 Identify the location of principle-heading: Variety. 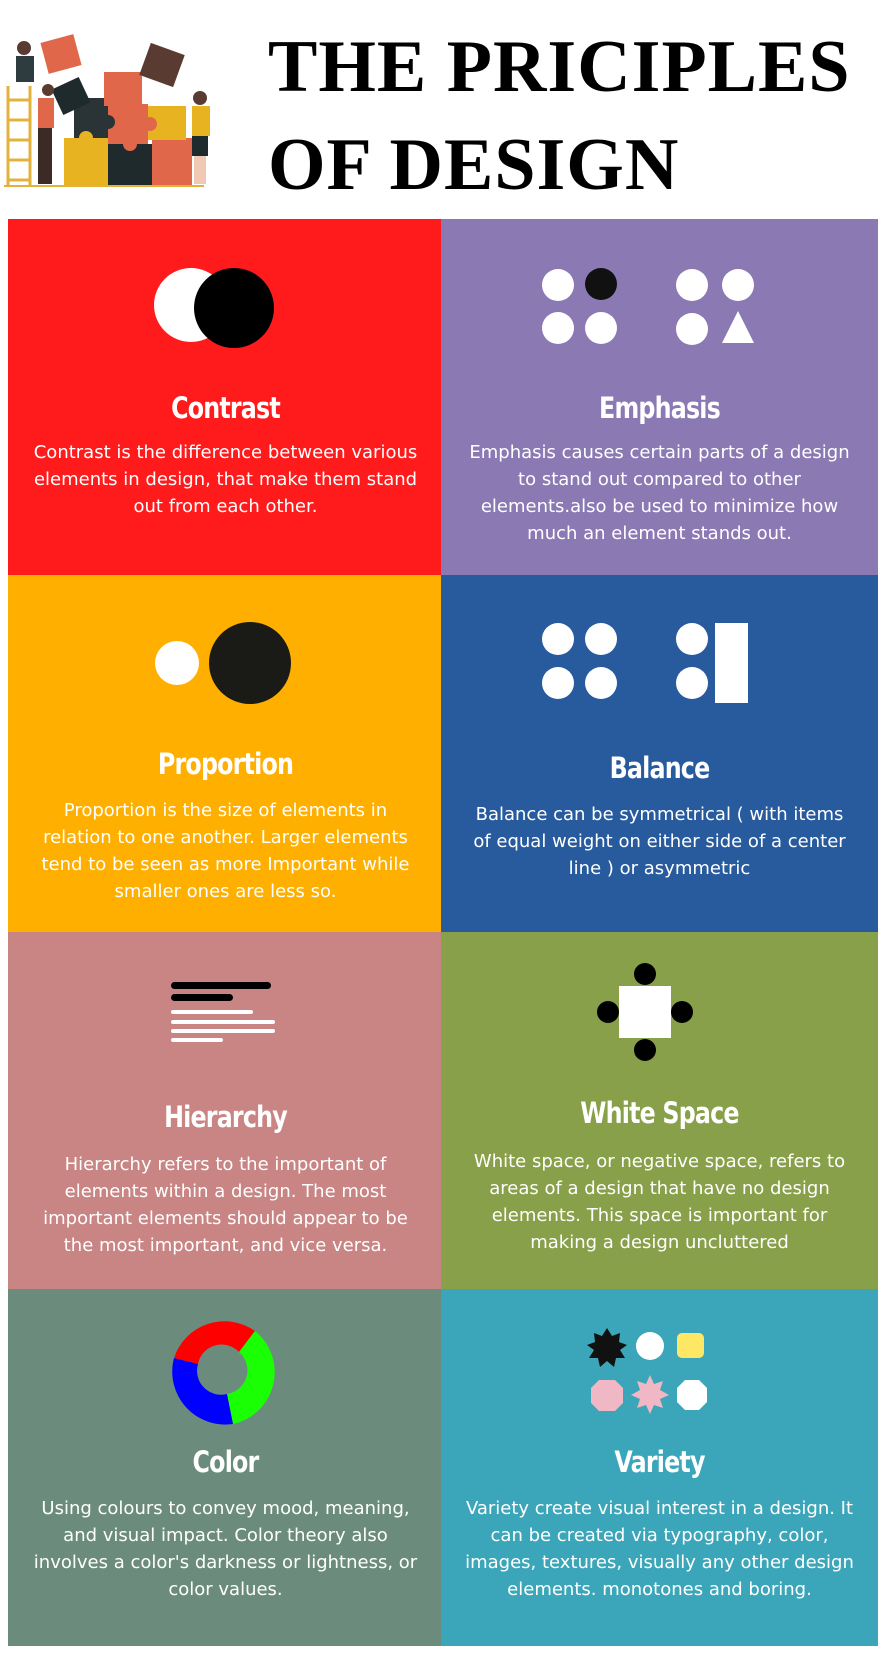
(659, 1462).